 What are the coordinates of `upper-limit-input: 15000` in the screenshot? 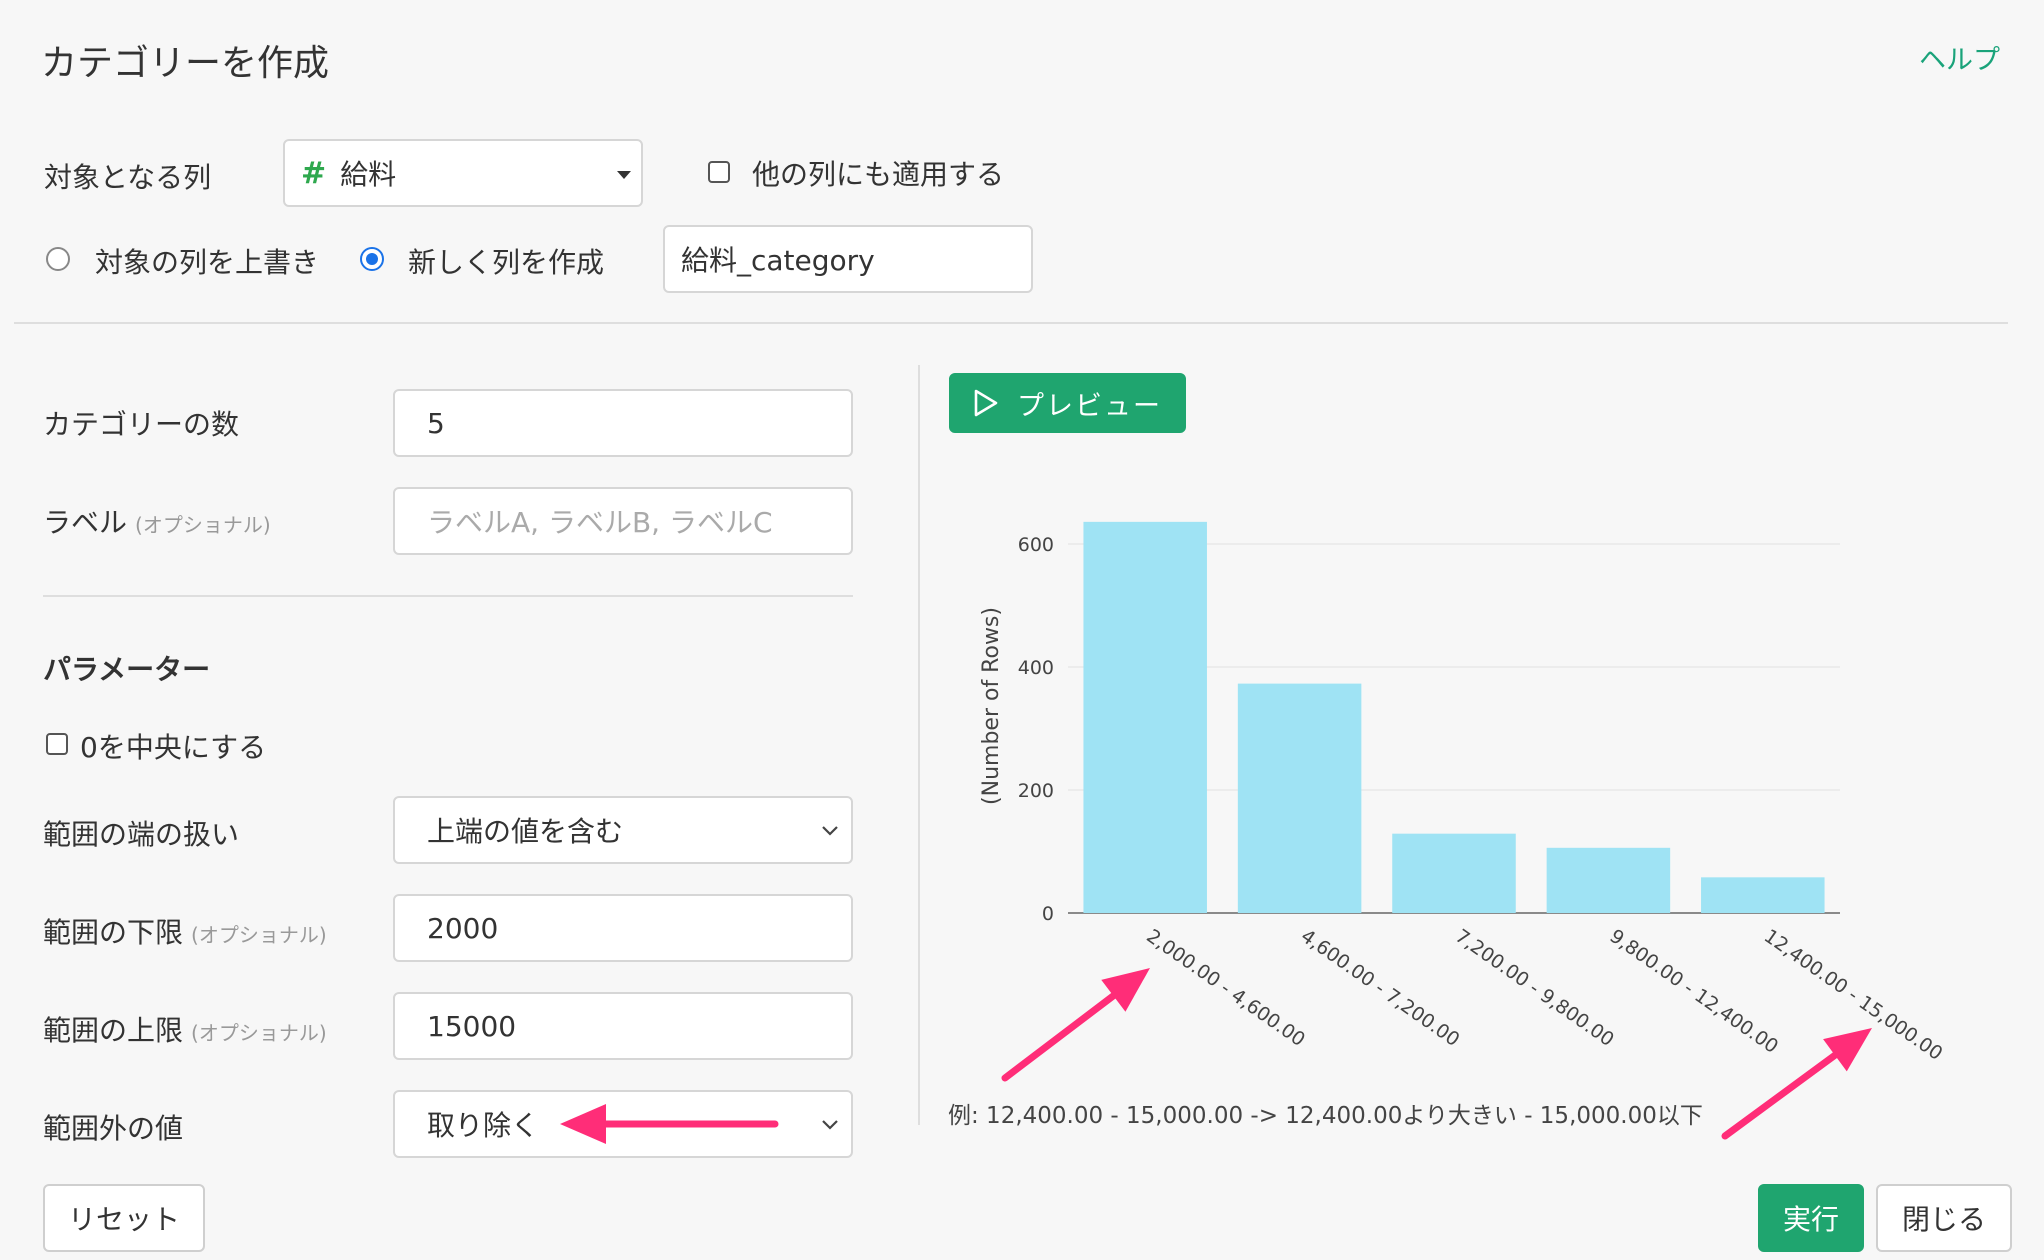 It's located at (623, 1026).